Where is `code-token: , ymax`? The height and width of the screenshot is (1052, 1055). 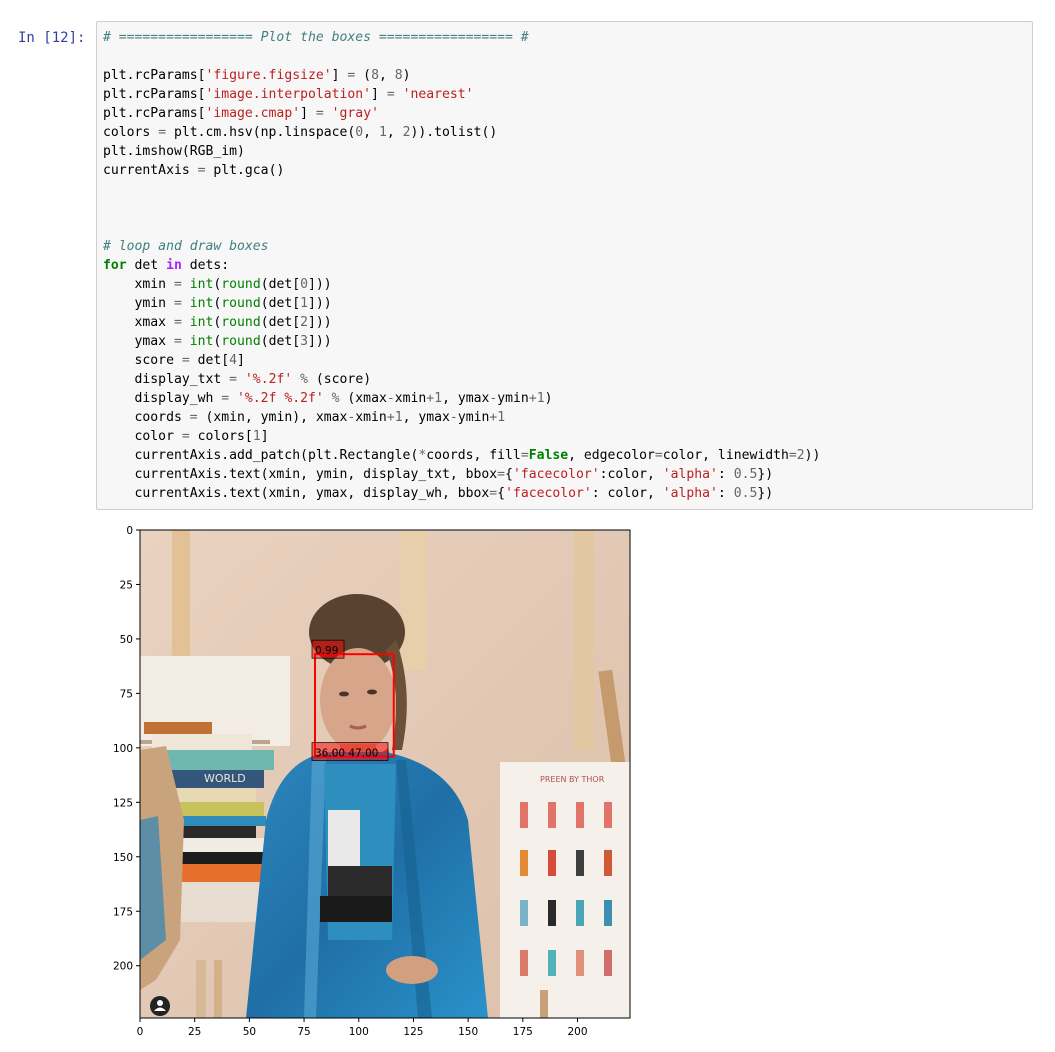
code-token: , ymax is located at coordinates (466, 398).